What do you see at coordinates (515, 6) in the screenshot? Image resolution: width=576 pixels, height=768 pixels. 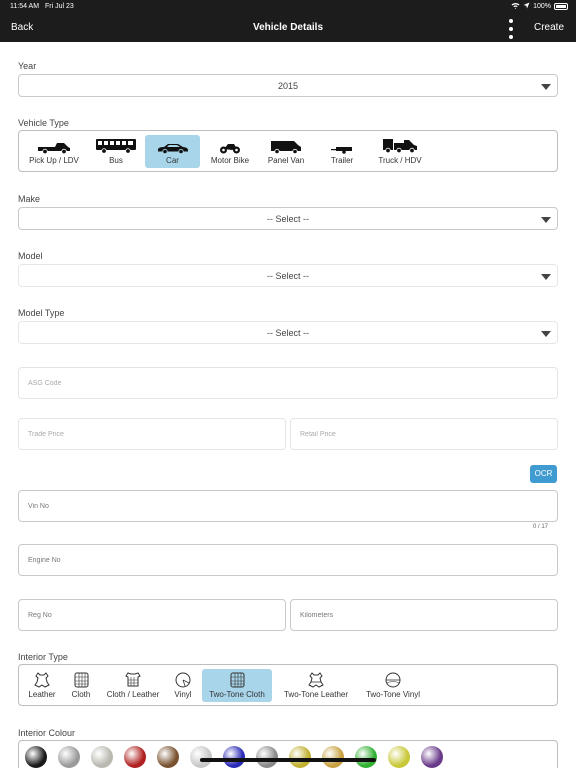 I see `wifi-icon` at bounding box center [515, 6].